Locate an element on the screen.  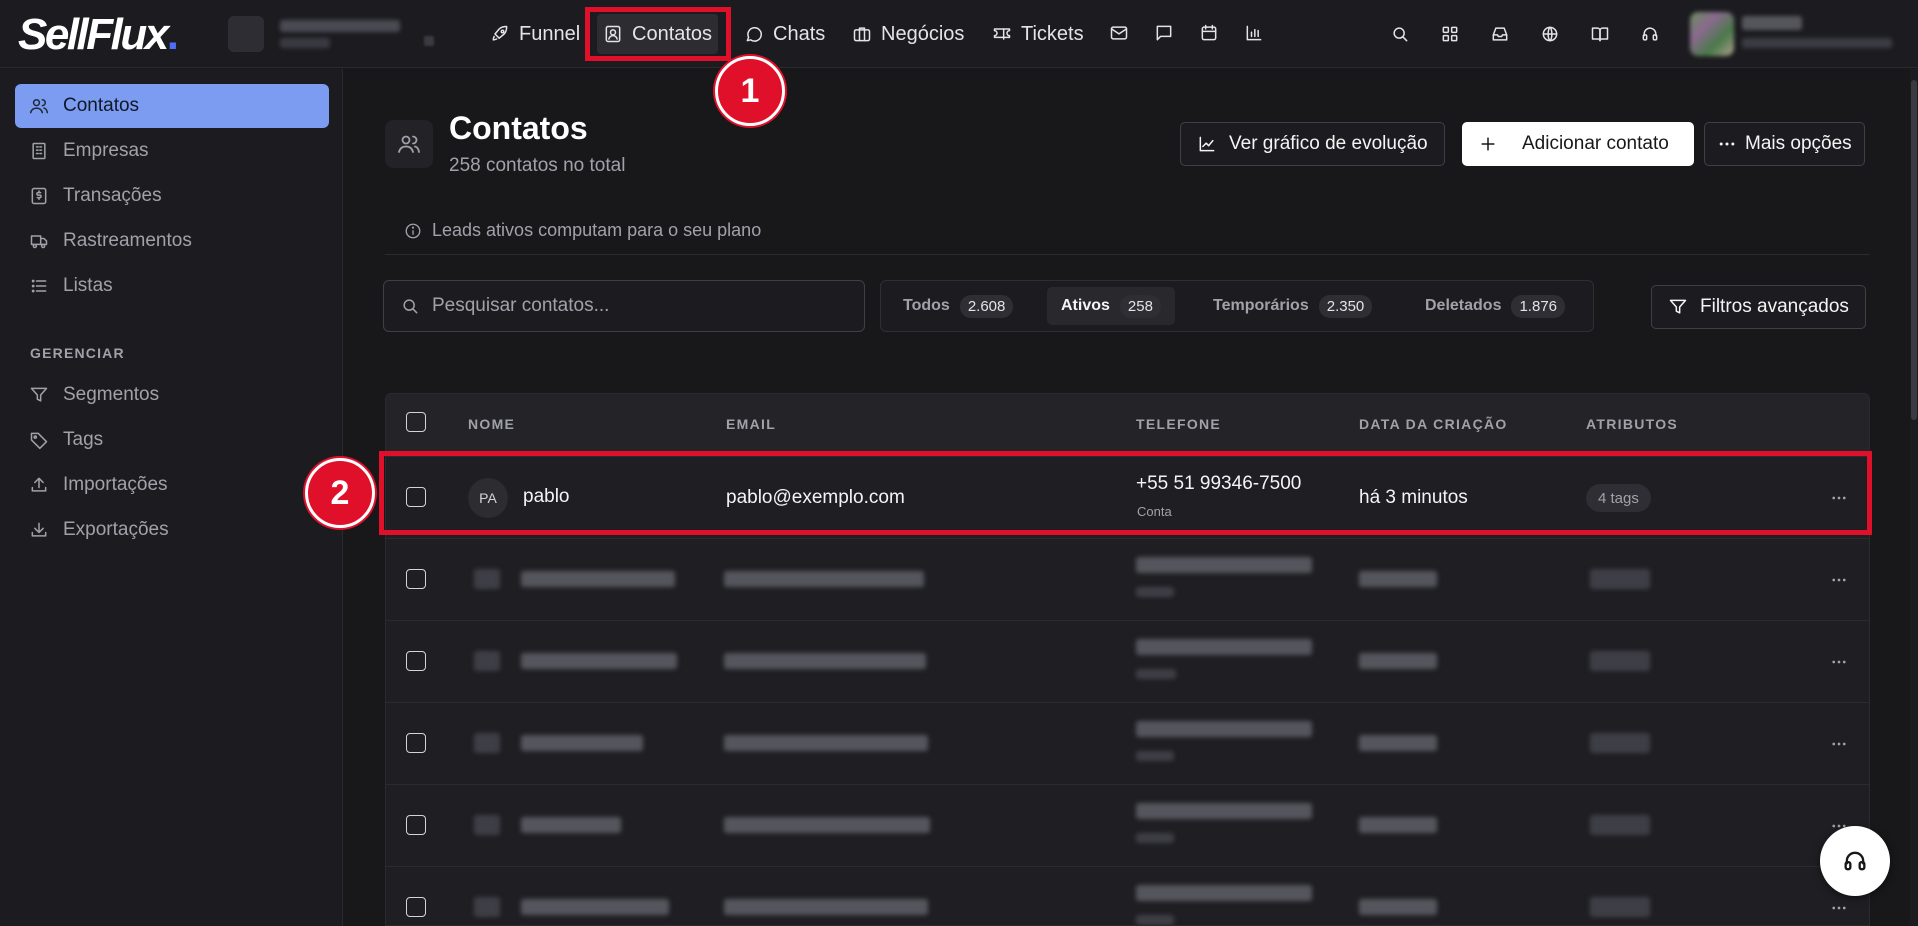
tab-ativos: Ativos 258 is located at coordinates (1111, 306).